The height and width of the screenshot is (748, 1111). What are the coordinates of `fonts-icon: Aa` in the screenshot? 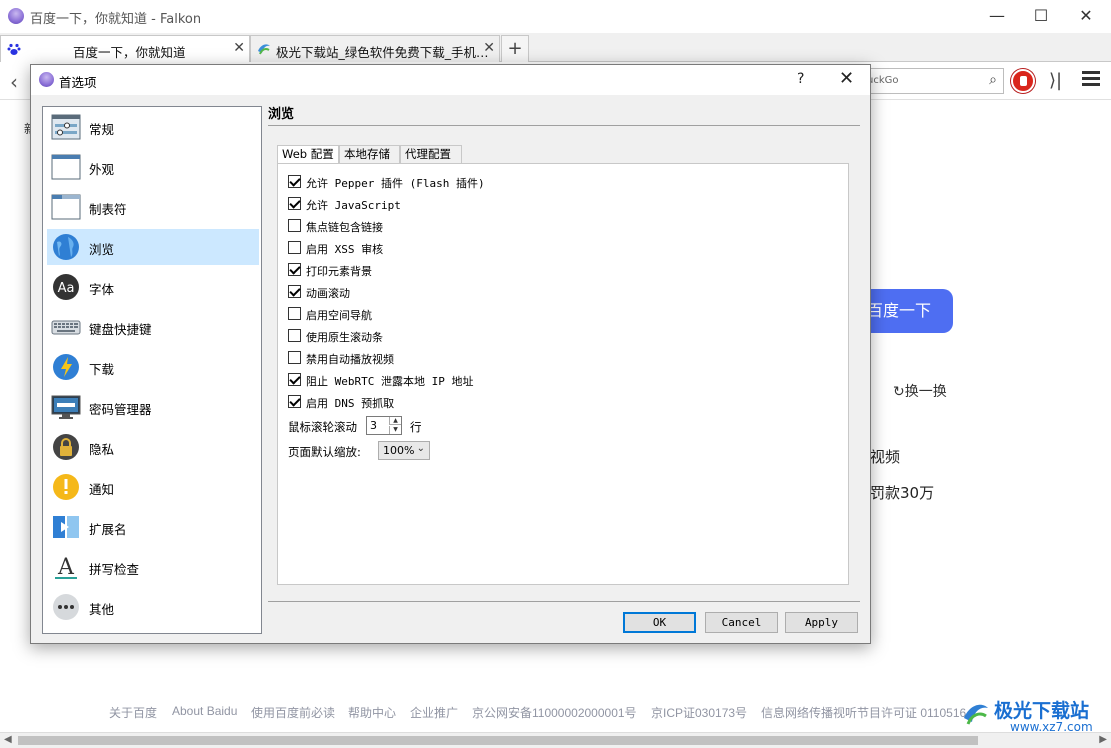 It's located at (66, 287).